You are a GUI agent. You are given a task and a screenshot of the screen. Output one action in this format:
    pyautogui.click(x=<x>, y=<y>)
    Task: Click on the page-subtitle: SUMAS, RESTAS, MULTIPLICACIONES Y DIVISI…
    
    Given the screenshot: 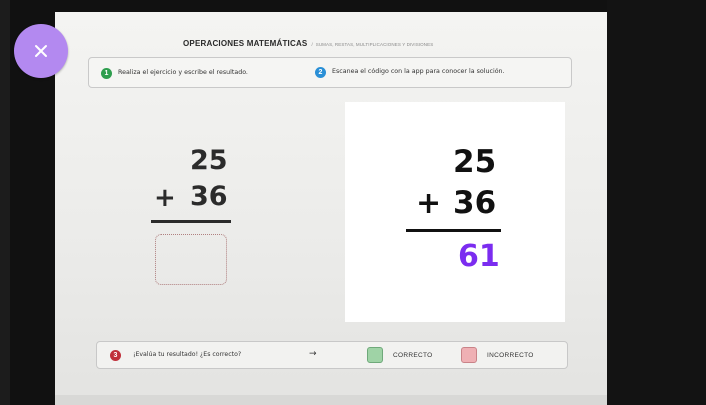 What is the action you would take?
    pyautogui.click(x=374, y=44)
    